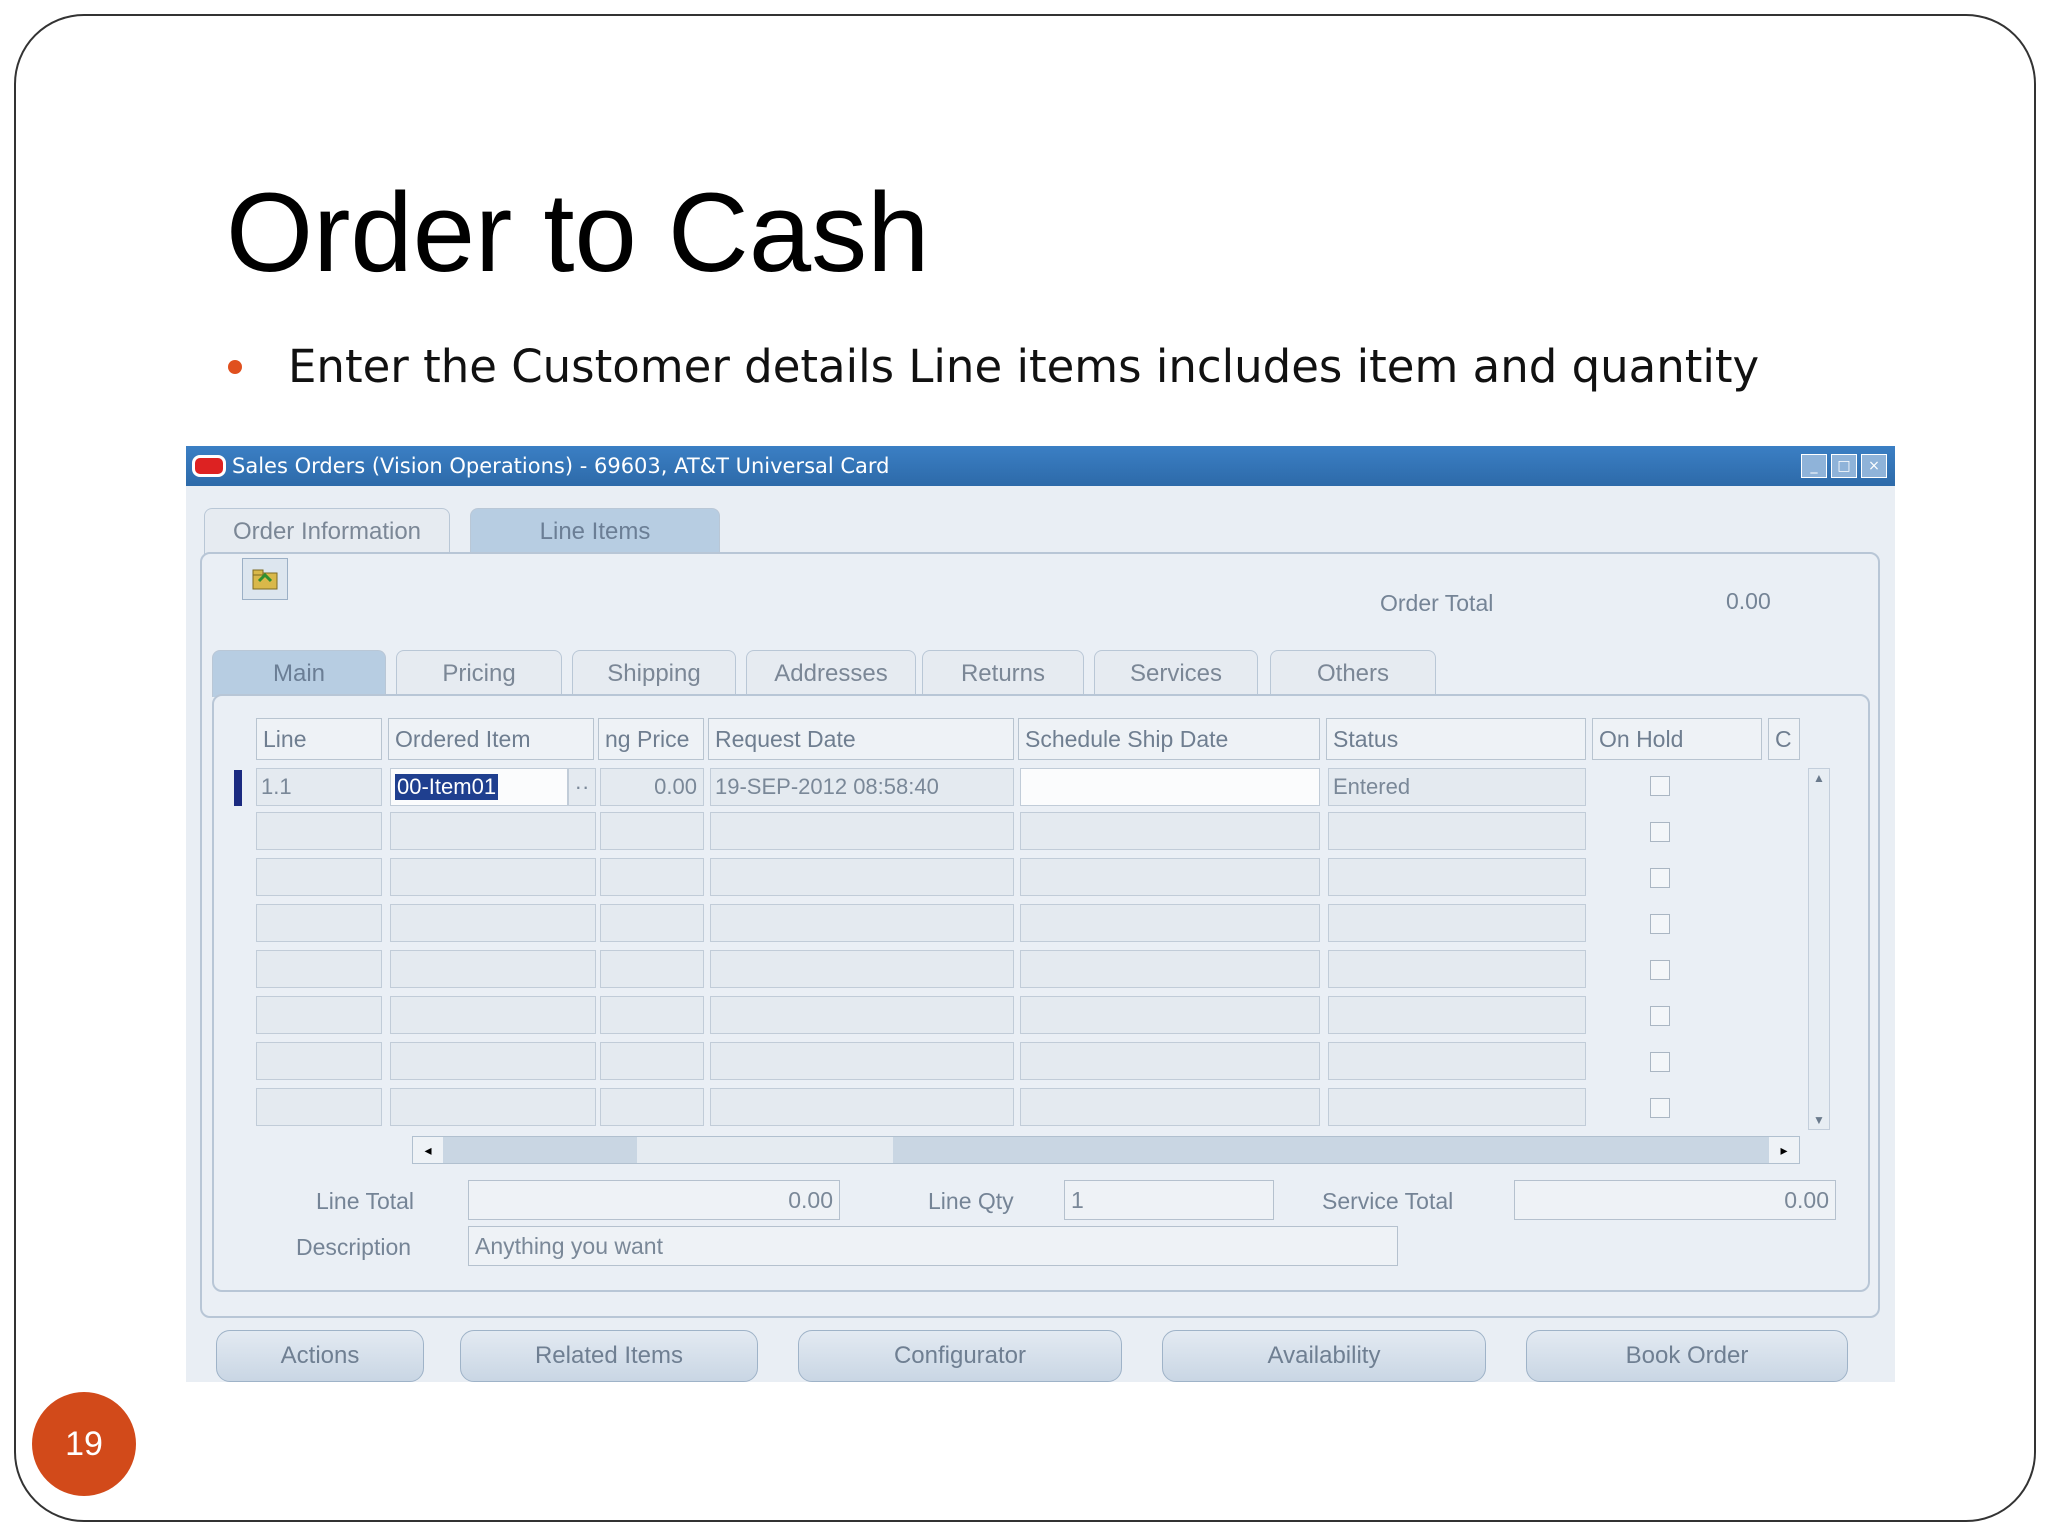 This screenshot has width=2048, height=1536. I want to click on column-header-line: Line, so click(319, 739).